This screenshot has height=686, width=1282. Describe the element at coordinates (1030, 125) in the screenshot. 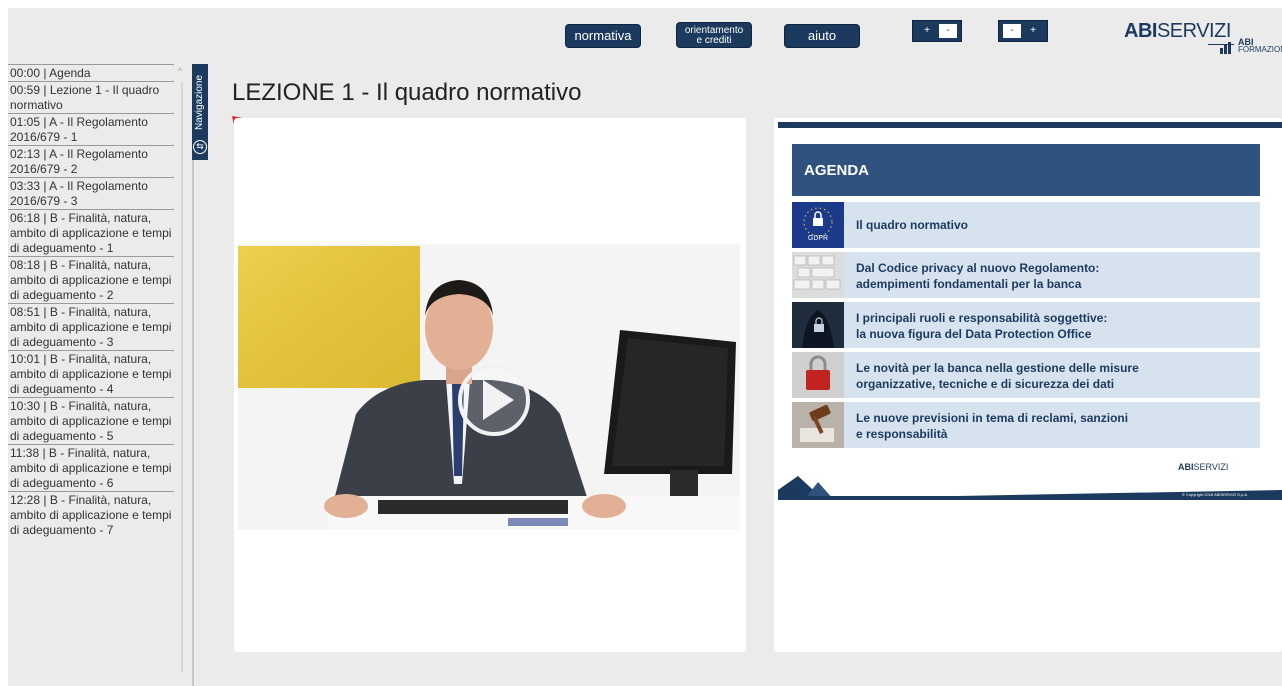

I see `slide-top-rule` at that location.